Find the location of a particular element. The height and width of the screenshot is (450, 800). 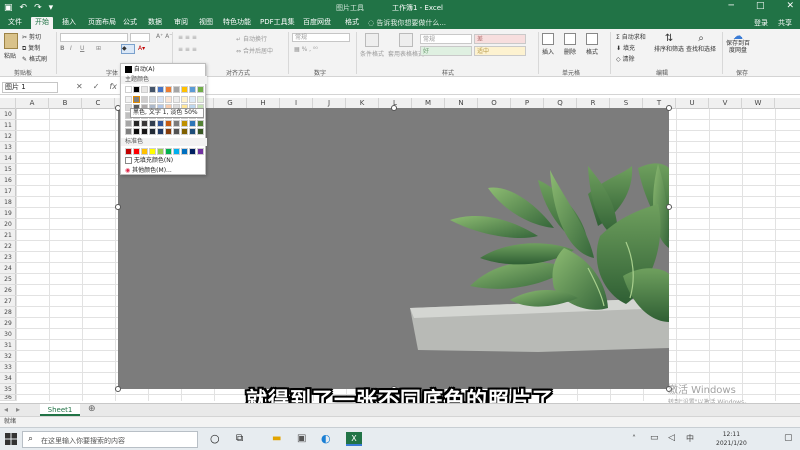

taskbar-search-box: ⌕ 在这里输入你要搜索的内容 is located at coordinates (110, 439).